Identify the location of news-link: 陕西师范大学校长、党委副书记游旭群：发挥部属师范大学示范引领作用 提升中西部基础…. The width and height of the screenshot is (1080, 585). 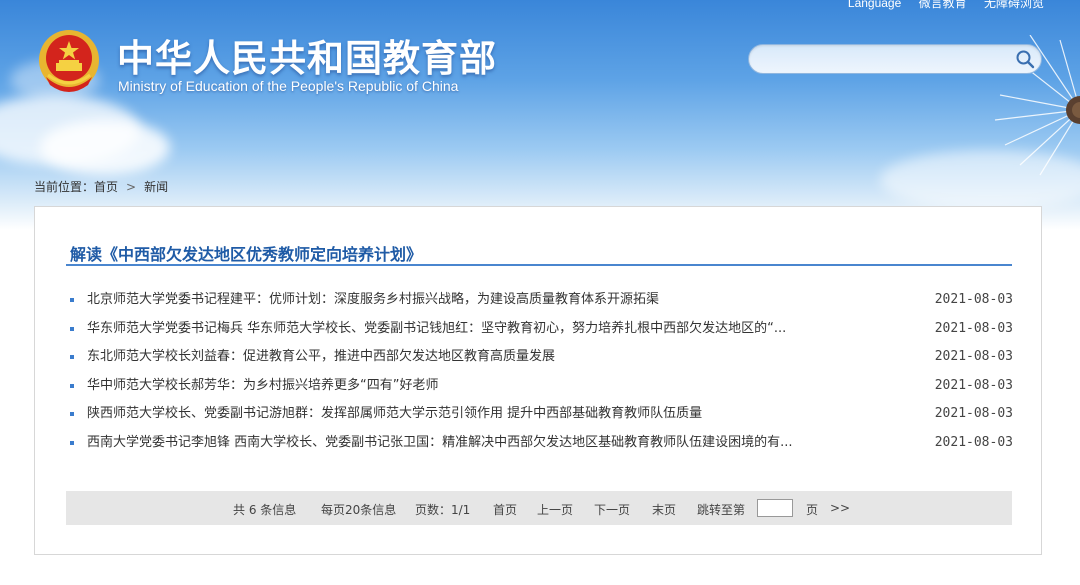
(497, 414).